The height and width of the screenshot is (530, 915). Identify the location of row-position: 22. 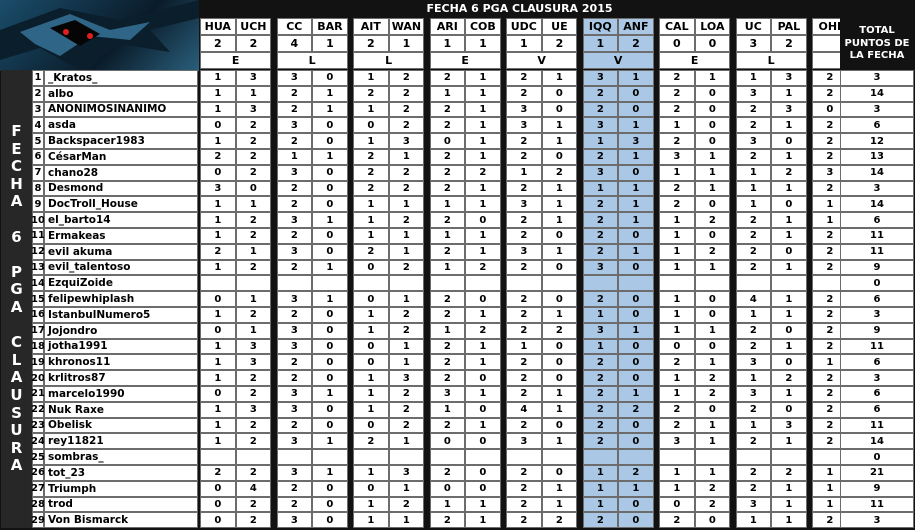
(38, 409).